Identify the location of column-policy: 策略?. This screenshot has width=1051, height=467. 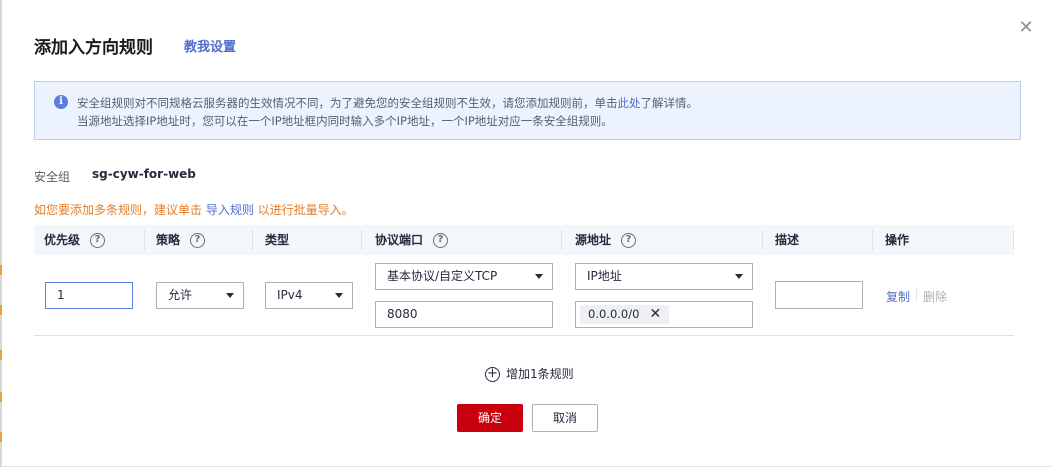
(181, 240).